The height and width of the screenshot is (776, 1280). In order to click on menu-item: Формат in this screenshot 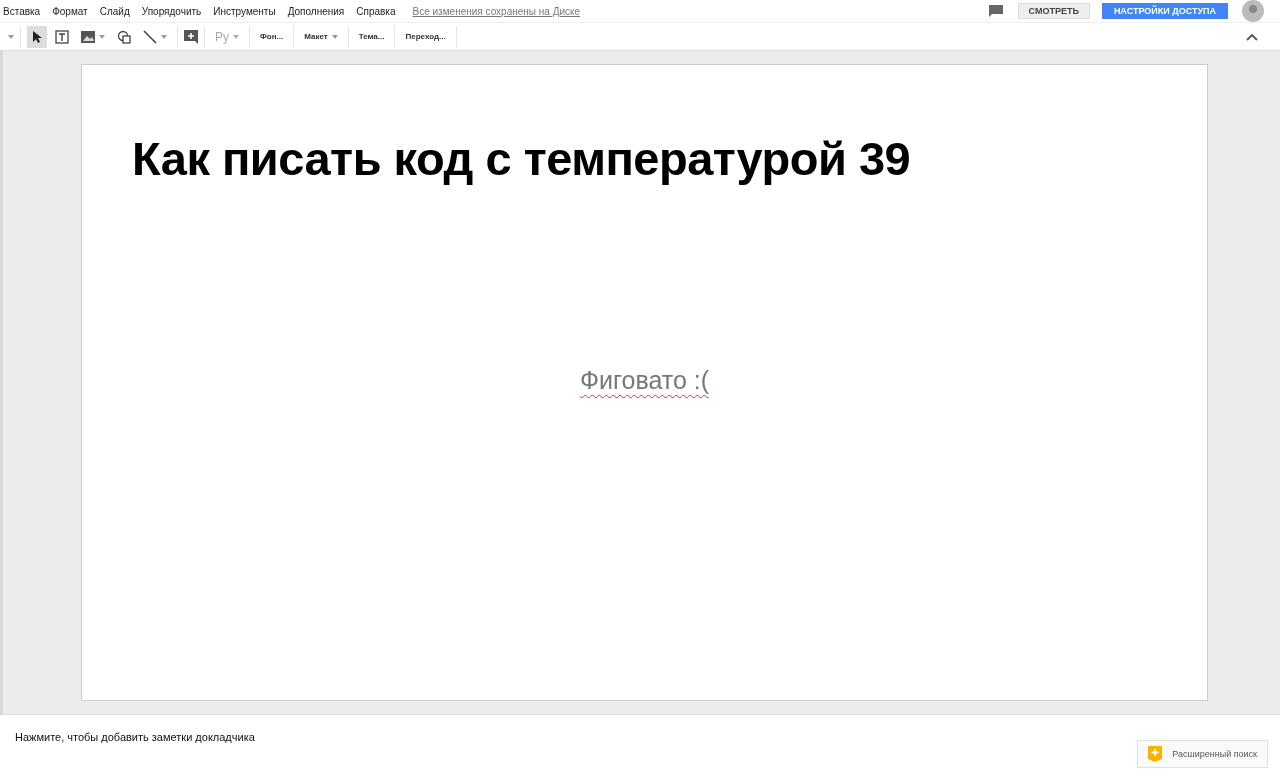, I will do `click(70, 11)`.